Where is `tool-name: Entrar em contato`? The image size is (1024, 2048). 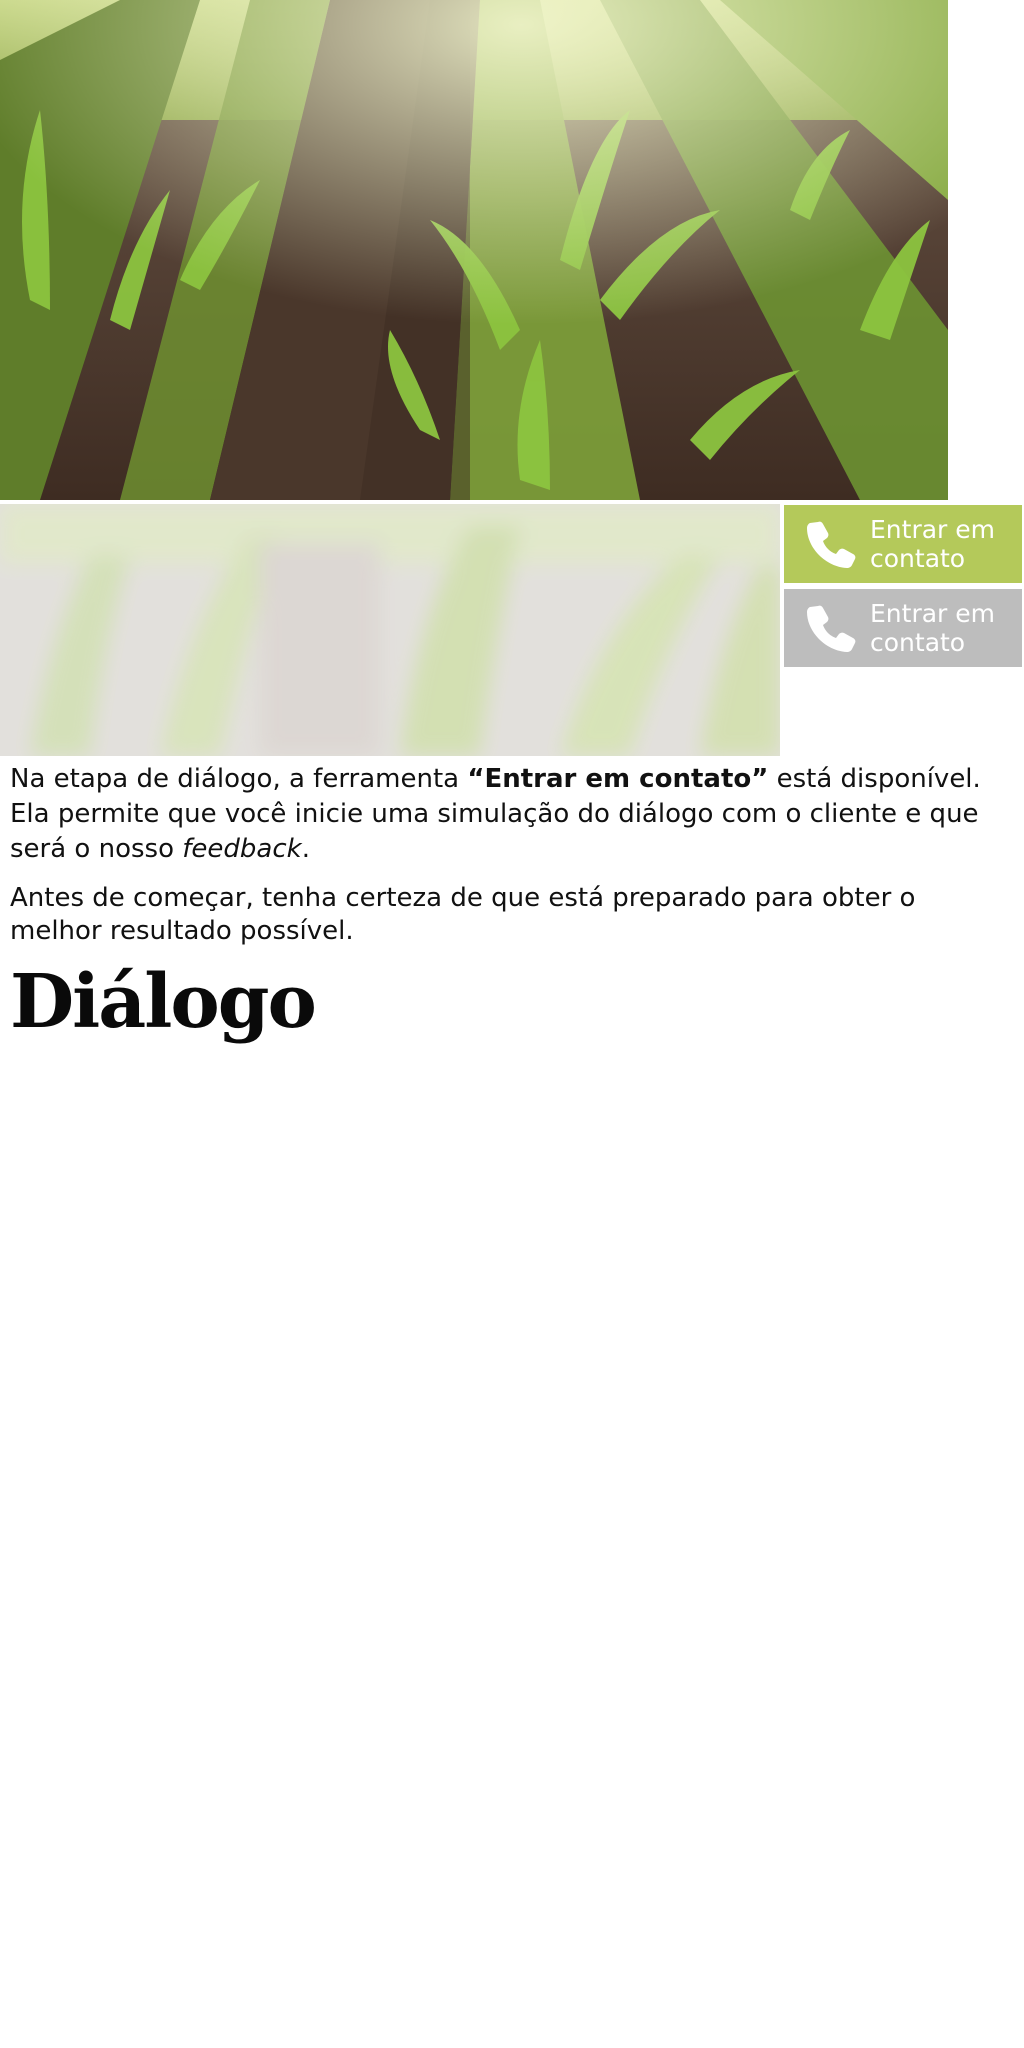
tool-name: Entrar em contato is located at coordinates (618, 779).